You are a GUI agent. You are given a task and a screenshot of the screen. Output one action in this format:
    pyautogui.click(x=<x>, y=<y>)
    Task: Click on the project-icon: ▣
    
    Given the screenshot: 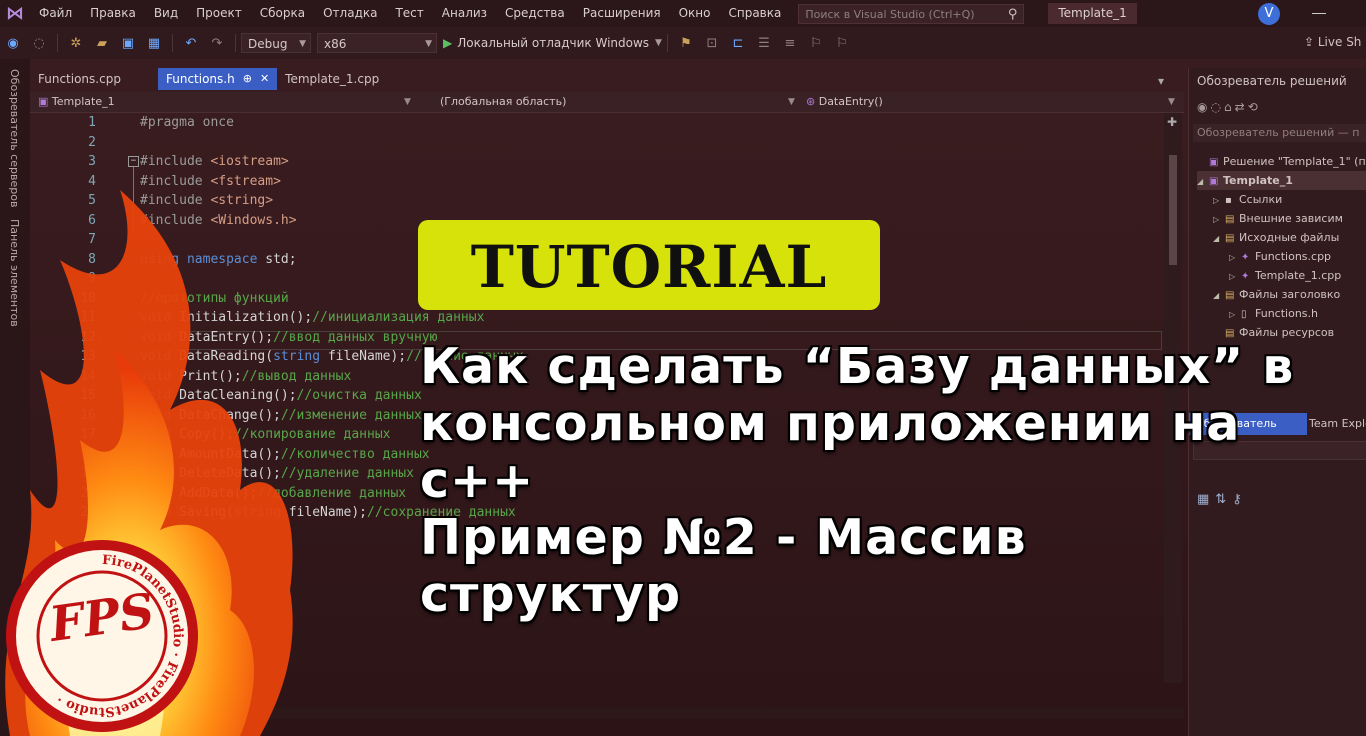 What is the action you would take?
    pyautogui.click(x=43, y=101)
    